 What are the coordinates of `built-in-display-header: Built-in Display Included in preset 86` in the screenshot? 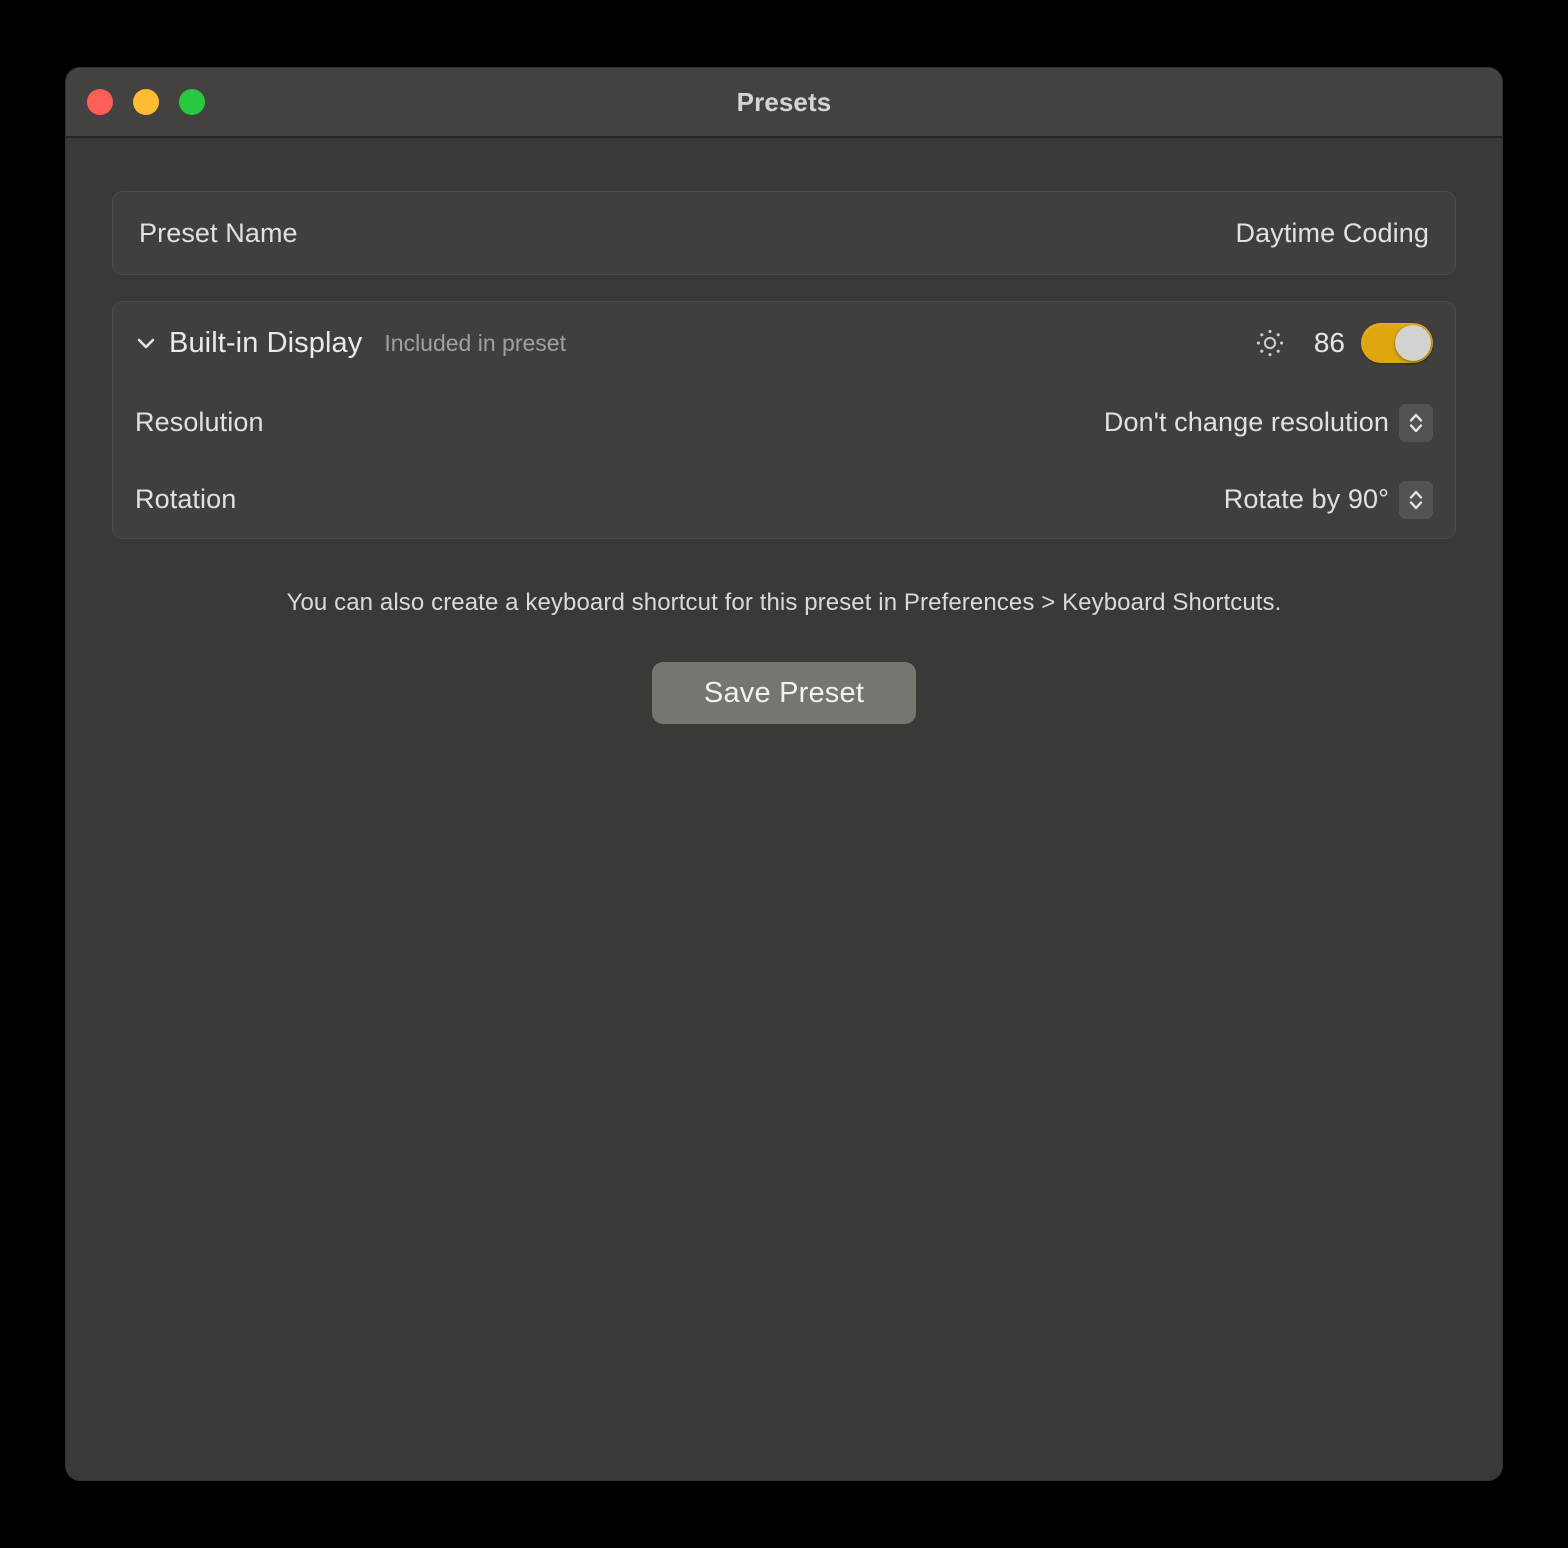 It's located at (784, 343).